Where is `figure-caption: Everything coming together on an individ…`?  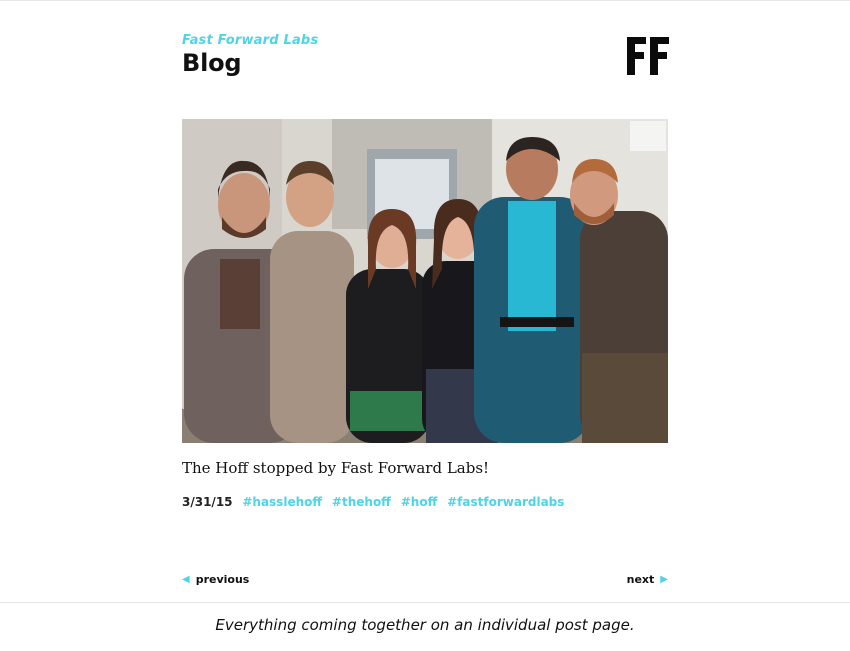
figure-caption: Everything coming together on an individ… is located at coordinates (425, 625).